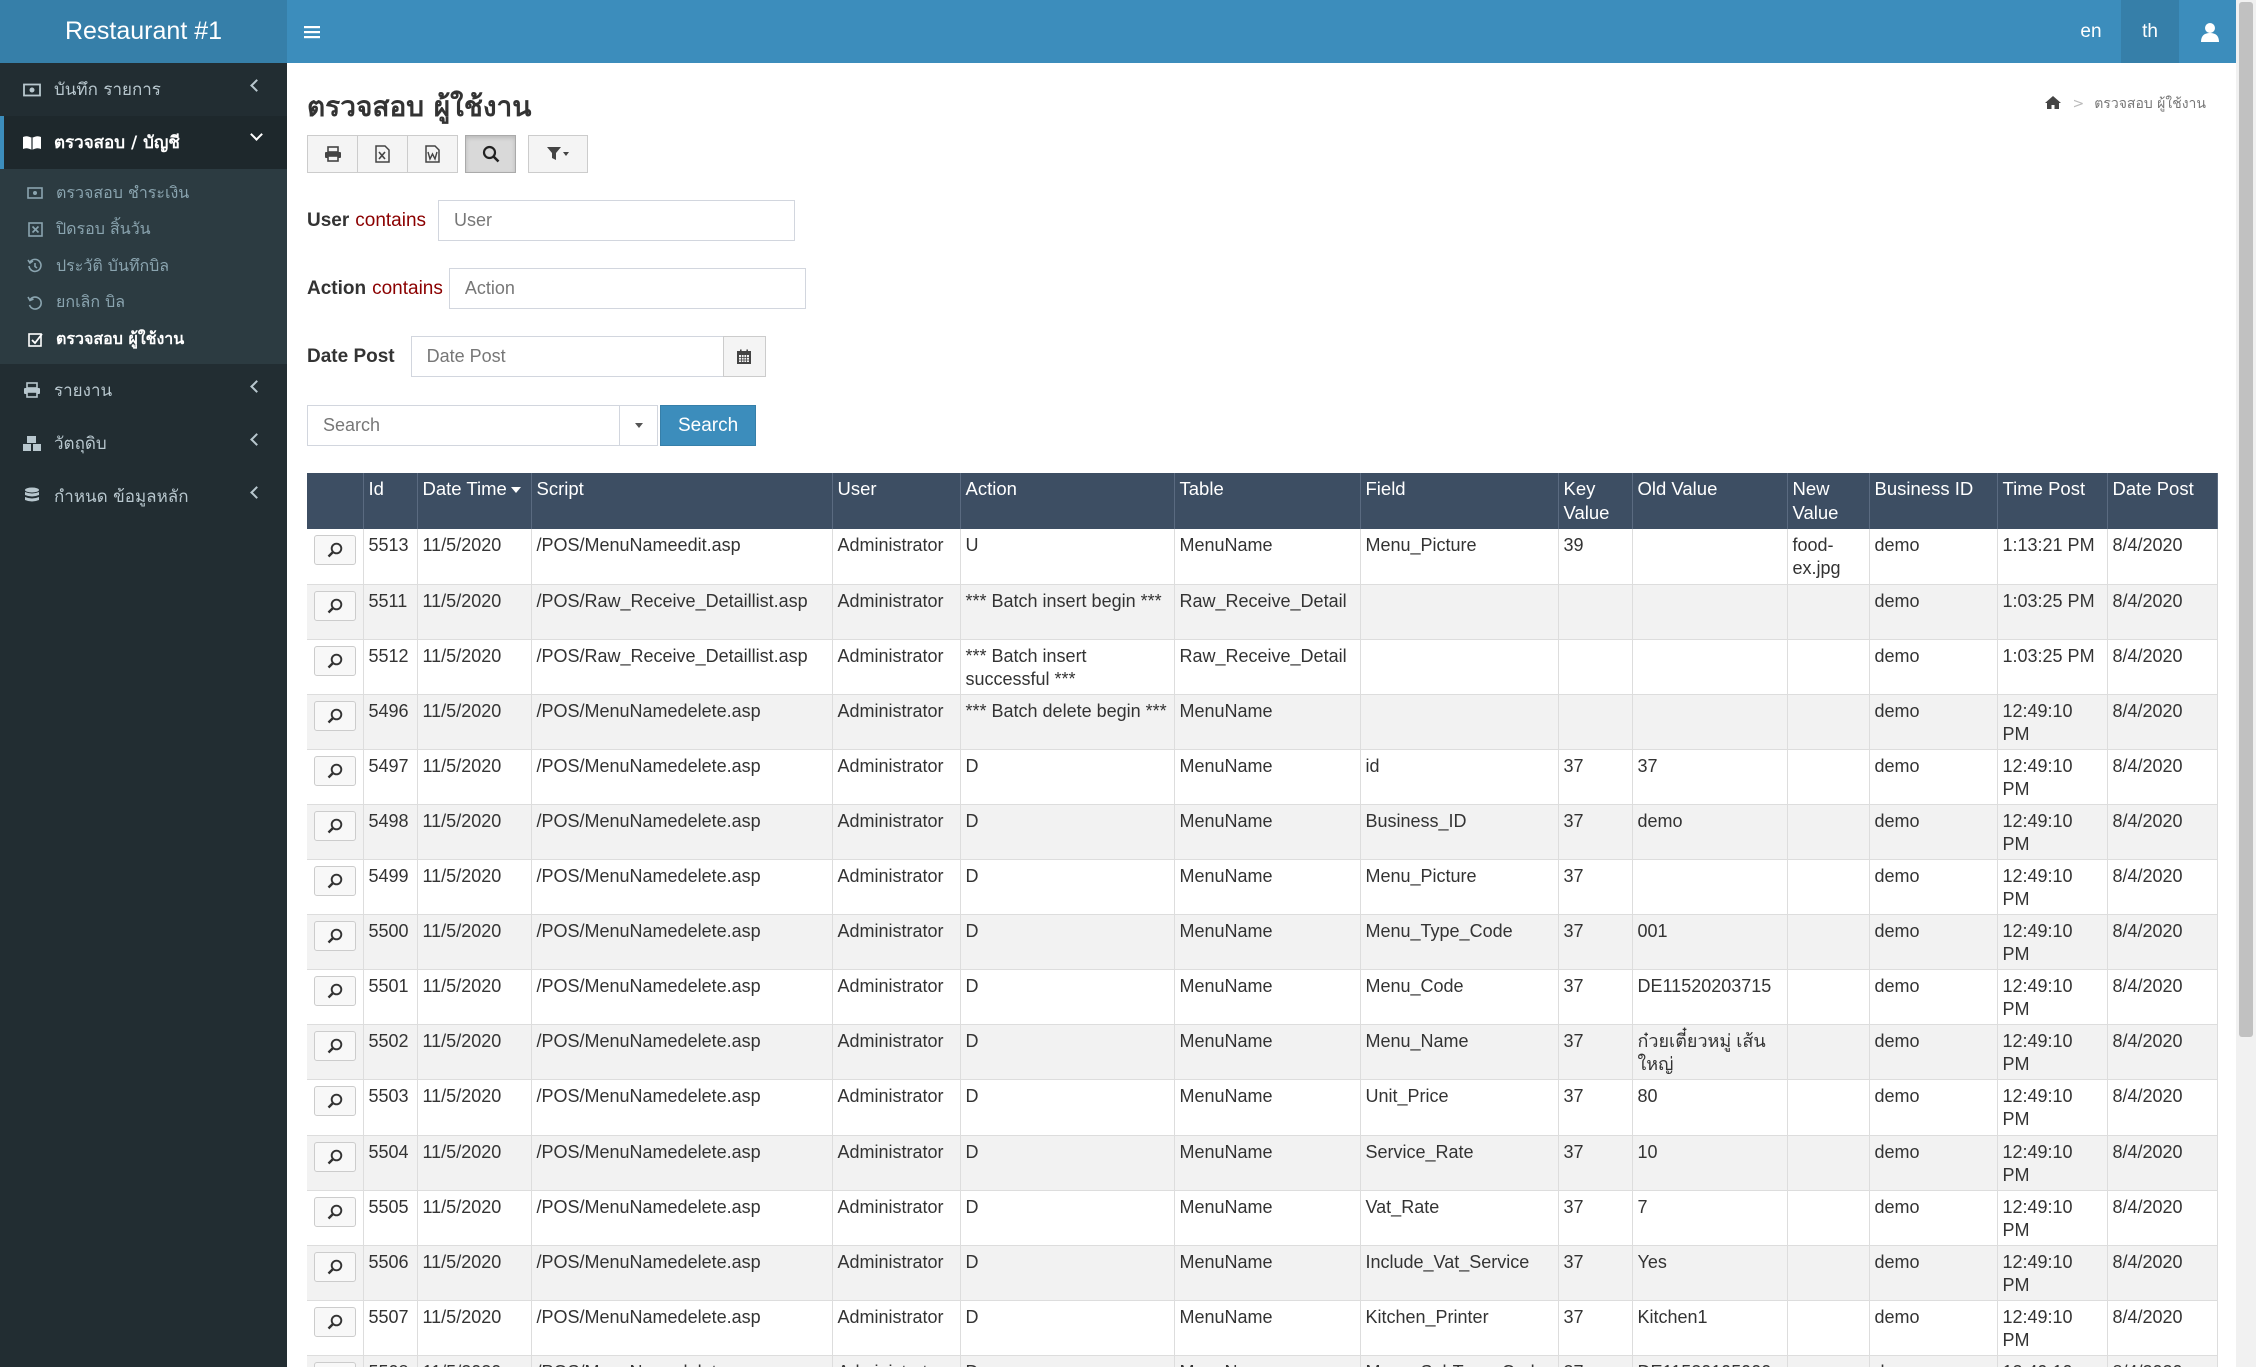  Describe the element at coordinates (1933, 501) in the screenshot. I see `column-header-business-id: Business ID` at that location.